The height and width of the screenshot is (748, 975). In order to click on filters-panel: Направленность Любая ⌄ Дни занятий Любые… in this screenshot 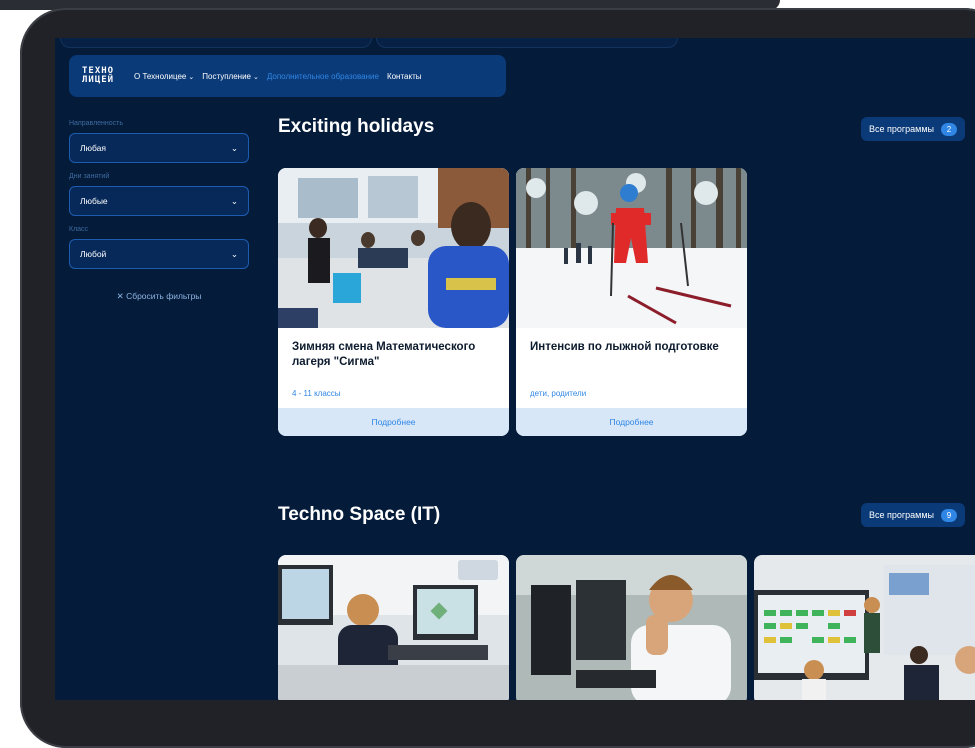, I will do `click(159, 211)`.